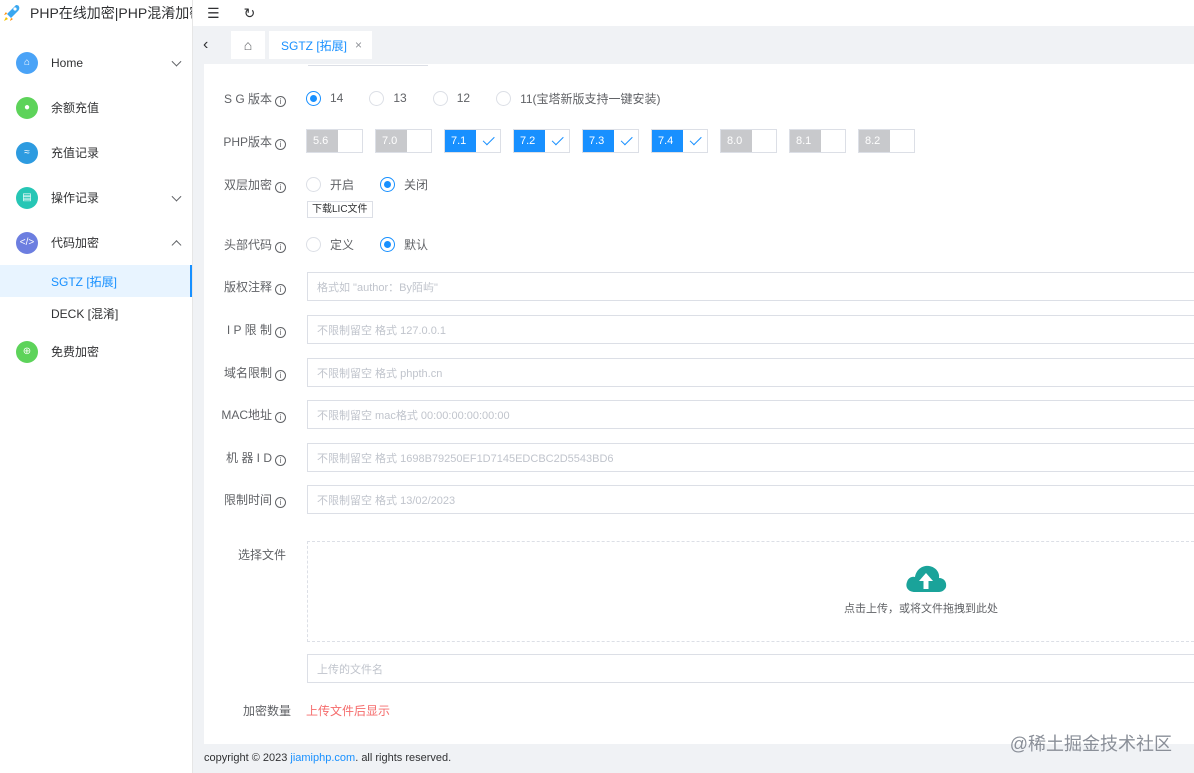 The height and width of the screenshot is (773, 1194). What do you see at coordinates (340, 209) in the screenshot?
I see `download-lic-button: 下载LIC文件` at bounding box center [340, 209].